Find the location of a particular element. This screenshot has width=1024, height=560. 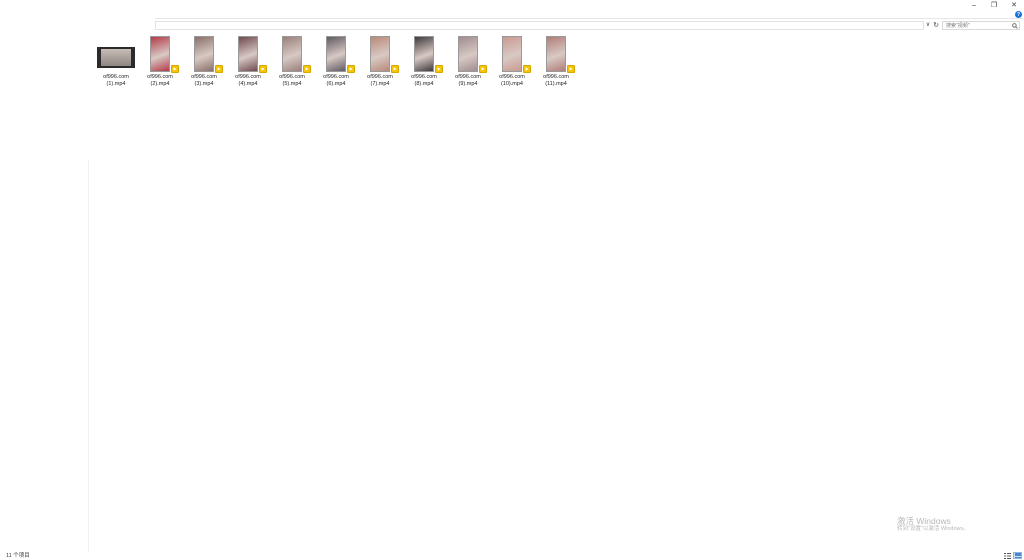

file-name: of996.com (10).mp4 is located at coordinates (512, 80).